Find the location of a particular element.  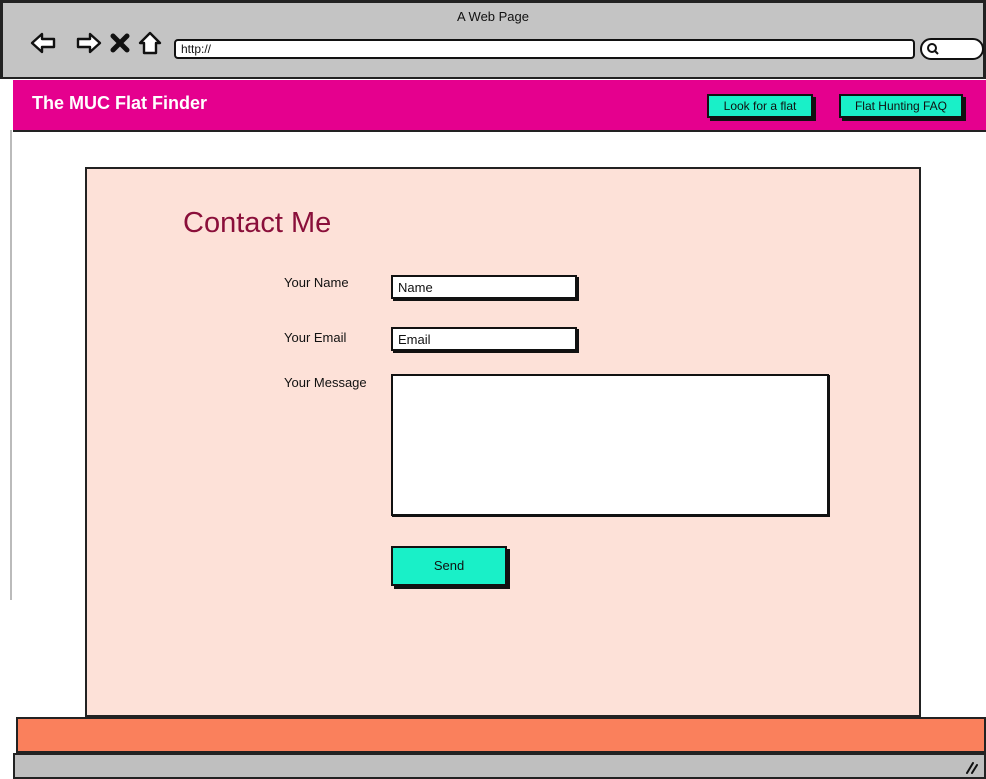

site-footer is located at coordinates (501, 735).